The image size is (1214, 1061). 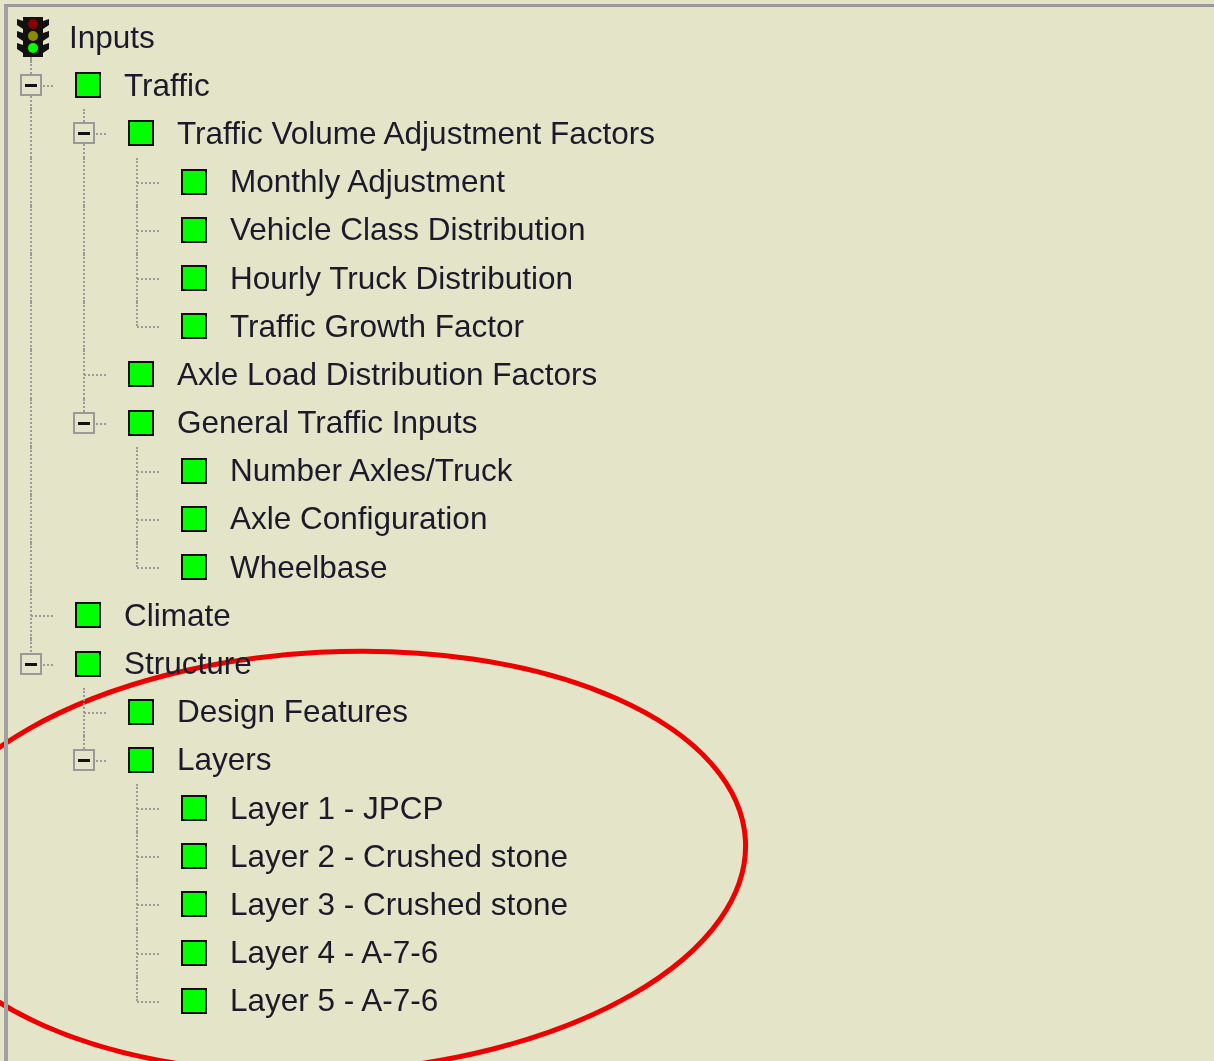 What do you see at coordinates (177, 615) in the screenshot?
I see `tree-item: Climate` at bounding box center [177, 615].